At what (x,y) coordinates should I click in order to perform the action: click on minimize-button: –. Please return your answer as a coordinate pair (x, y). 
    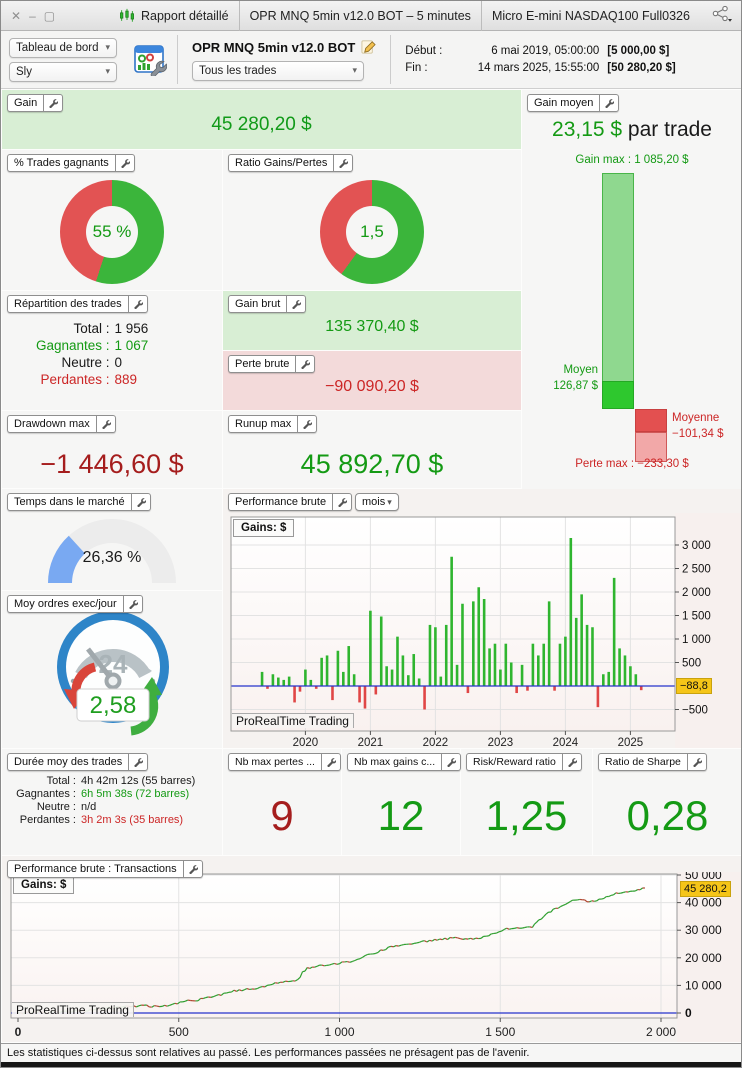
    Looking at the image, I should click on (32, 16).